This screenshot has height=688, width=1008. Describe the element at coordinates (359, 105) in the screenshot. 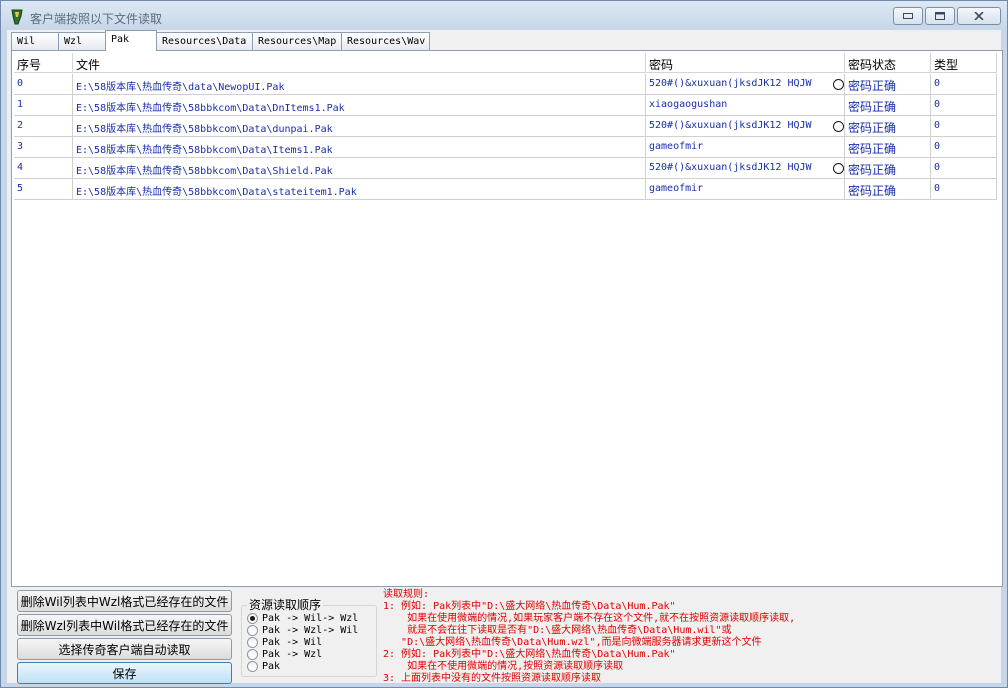

I see `cell-file: E:\58版本库\热血传奇\58bbkcom\Data\DnItems1.Pak` at that location.